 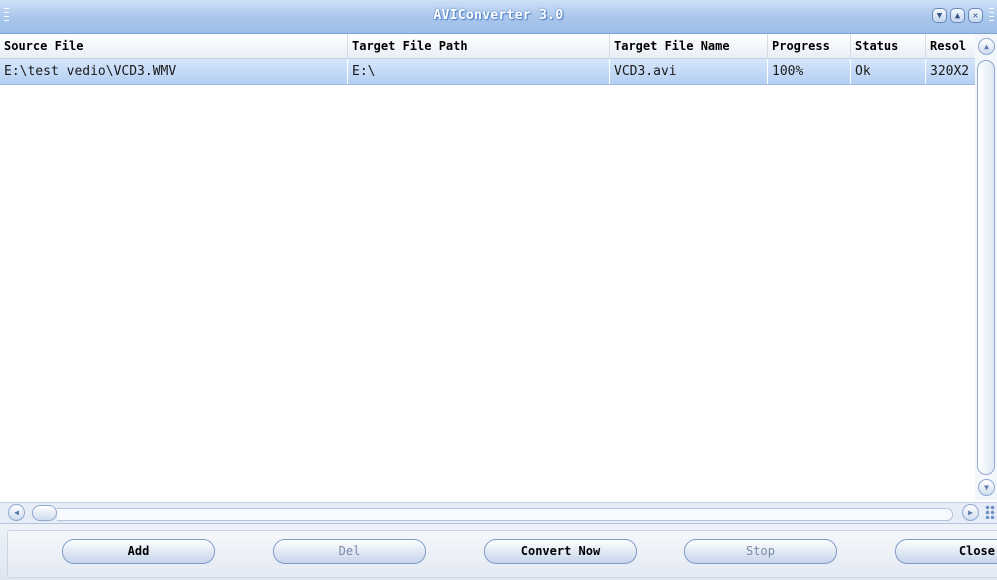 What do you see at coordinates (44, 513) in the screenshot?
I see `horizontal-scroll-thumb` at bounding box center [44, 513].